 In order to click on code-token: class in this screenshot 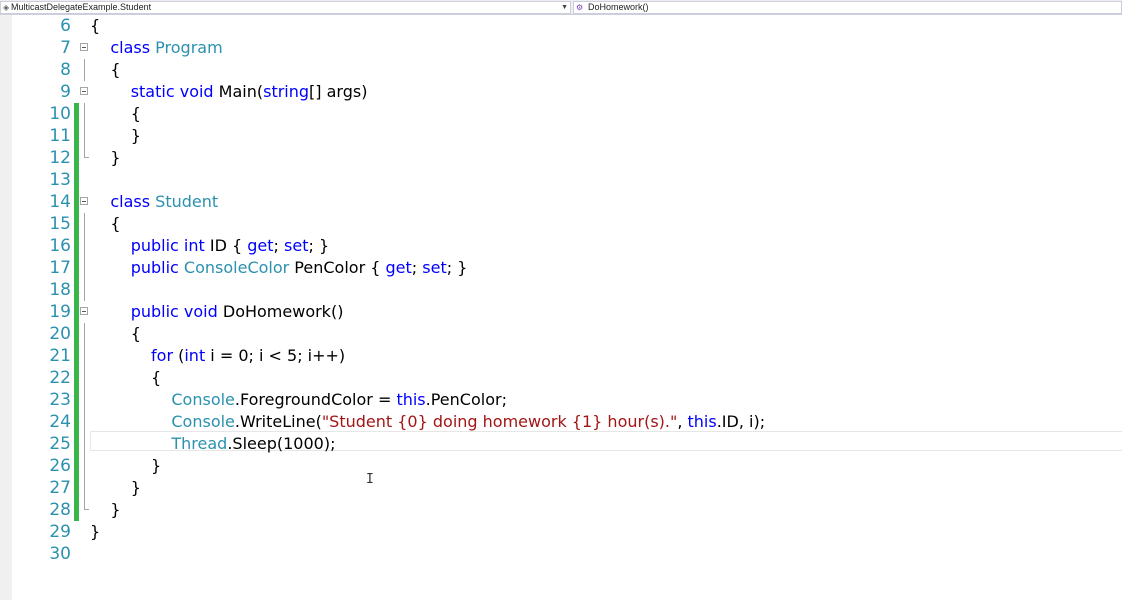, I will do `click(130, 201)`.